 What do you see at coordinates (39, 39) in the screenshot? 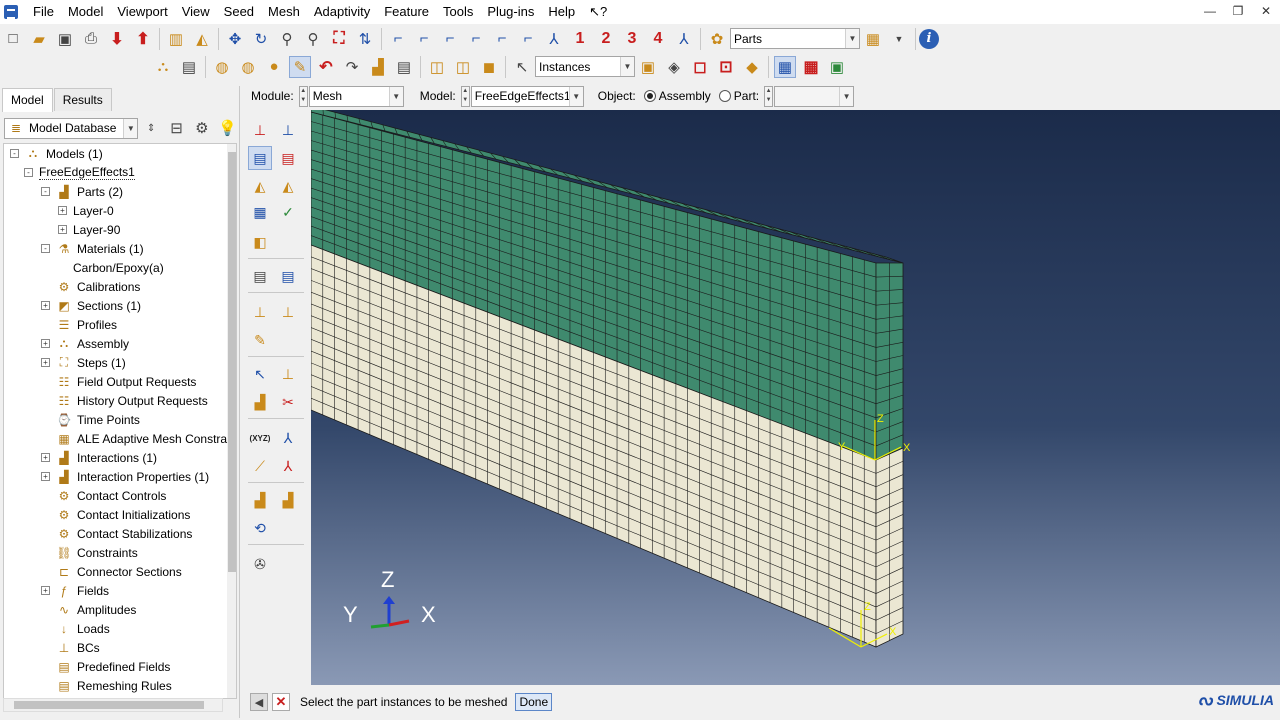
I see `open-file-icon: ▰` at bounding box center [39, 39].